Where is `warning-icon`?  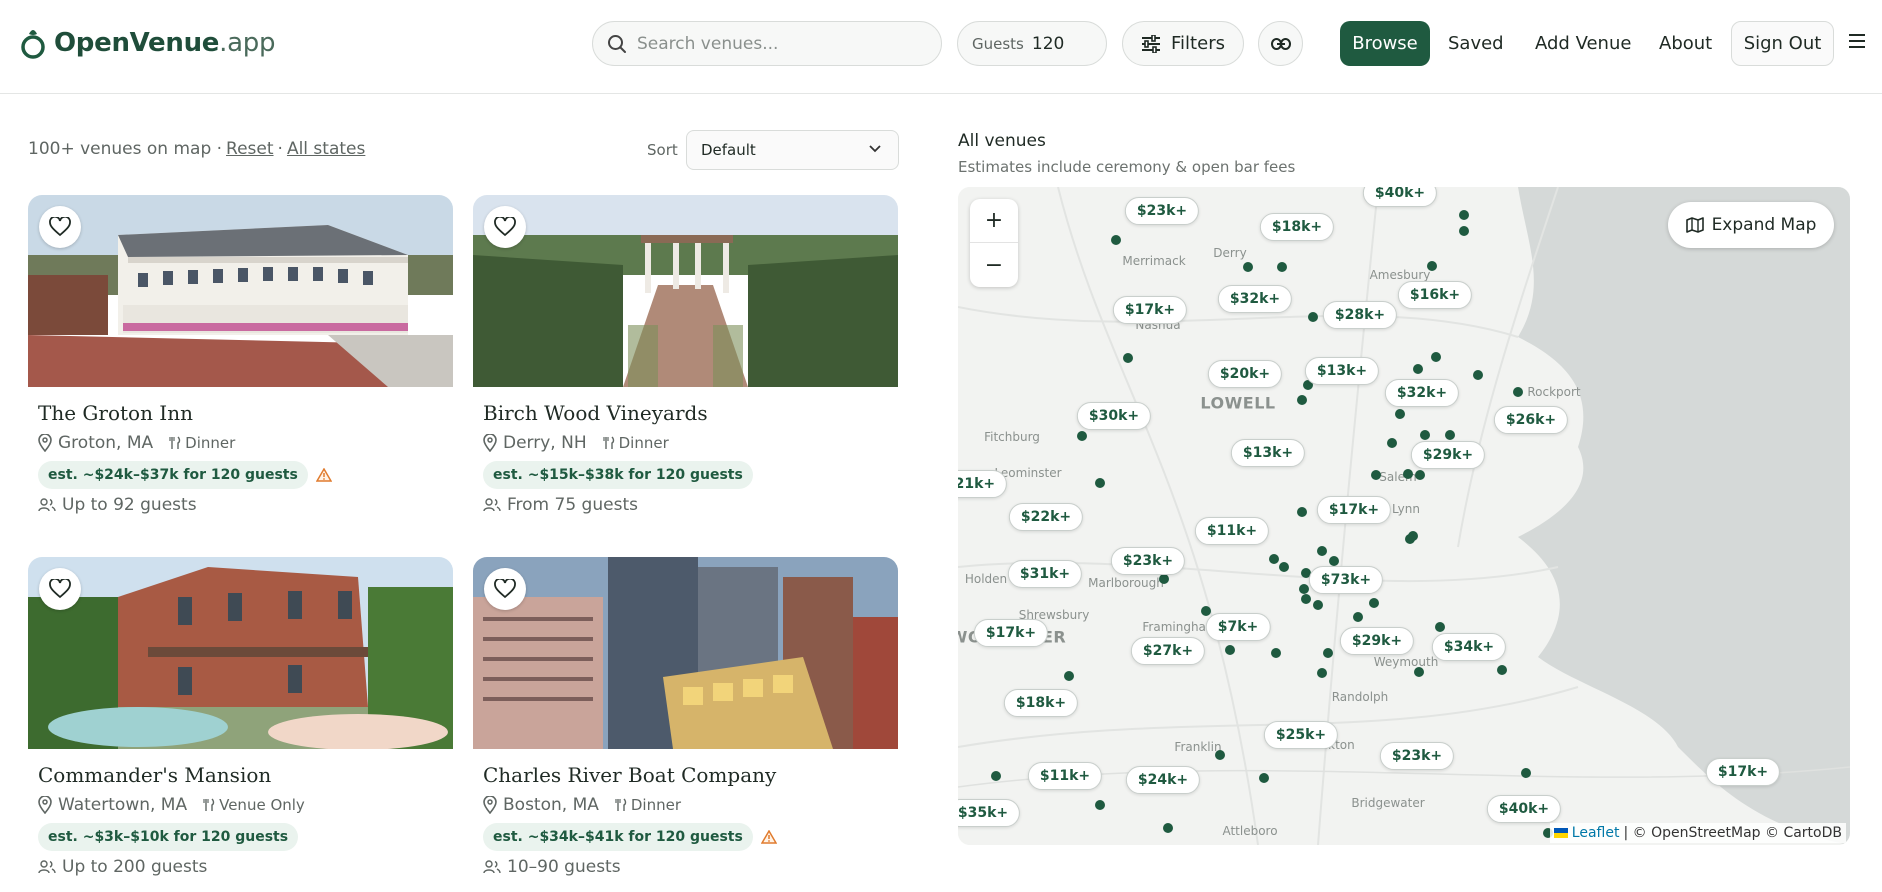 warning-icon is located at coordinates (323, 475).